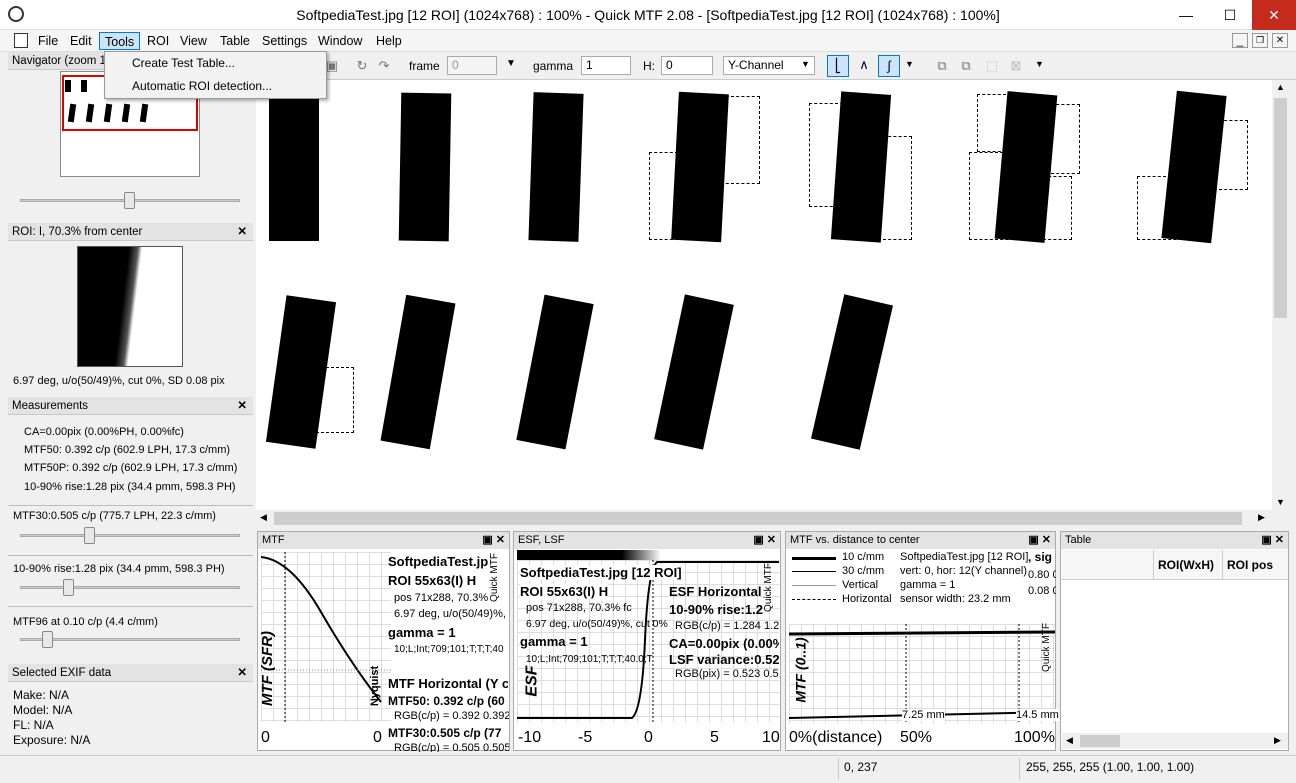  Describe the element at coordinates (130, 535) in the screenshot. I see `slider-track-mtf30` at that location.